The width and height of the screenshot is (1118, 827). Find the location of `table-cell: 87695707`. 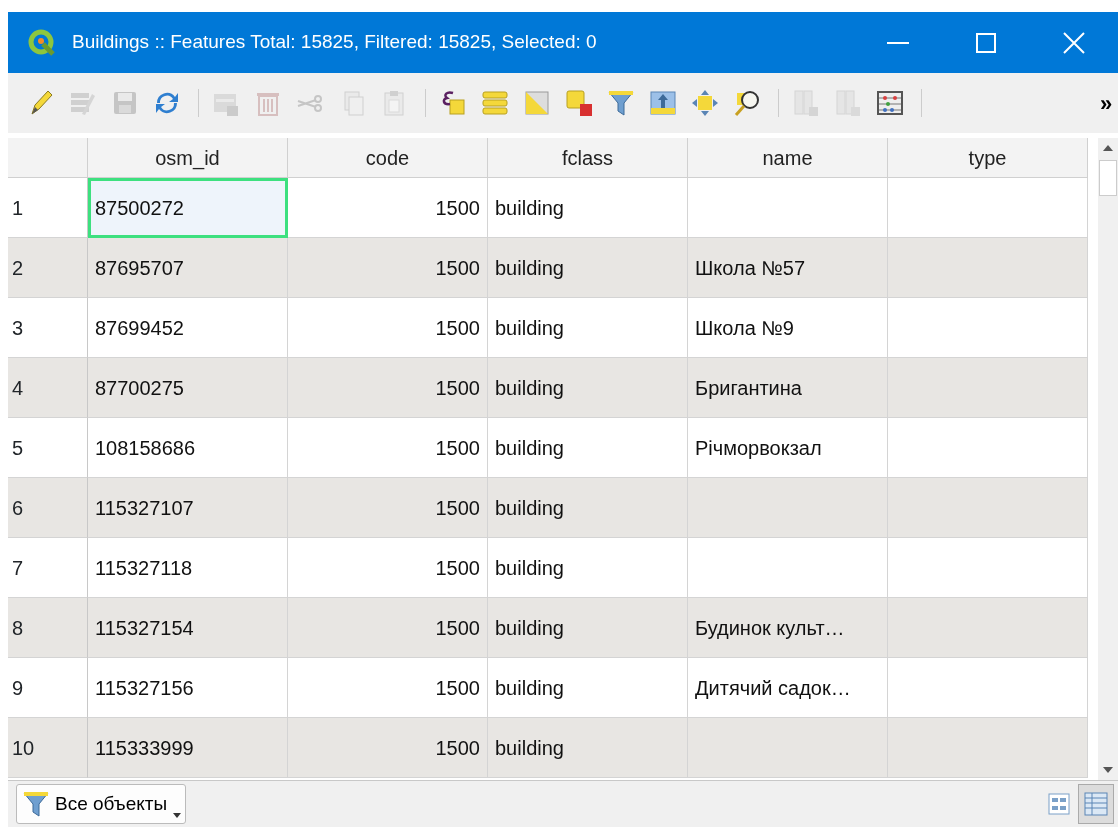

table-cell: 87695707 is located at coordinates (188, 268).